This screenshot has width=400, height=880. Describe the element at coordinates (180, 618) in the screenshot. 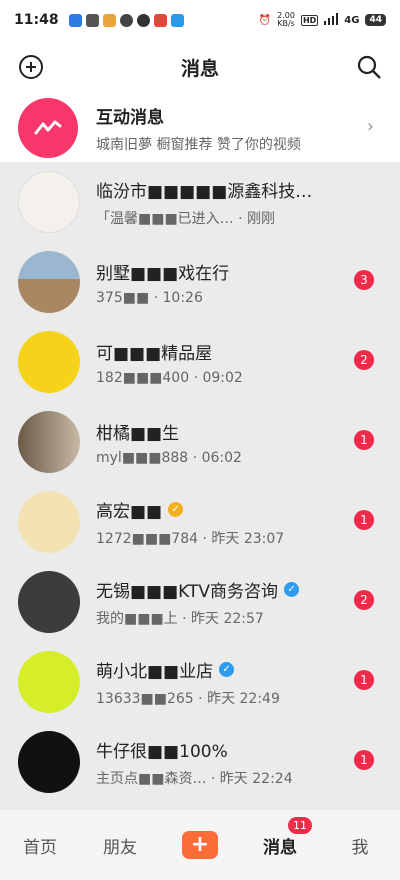

I see `conversation-preview: 我的■■■上 · 昨天 22:57` at that location.